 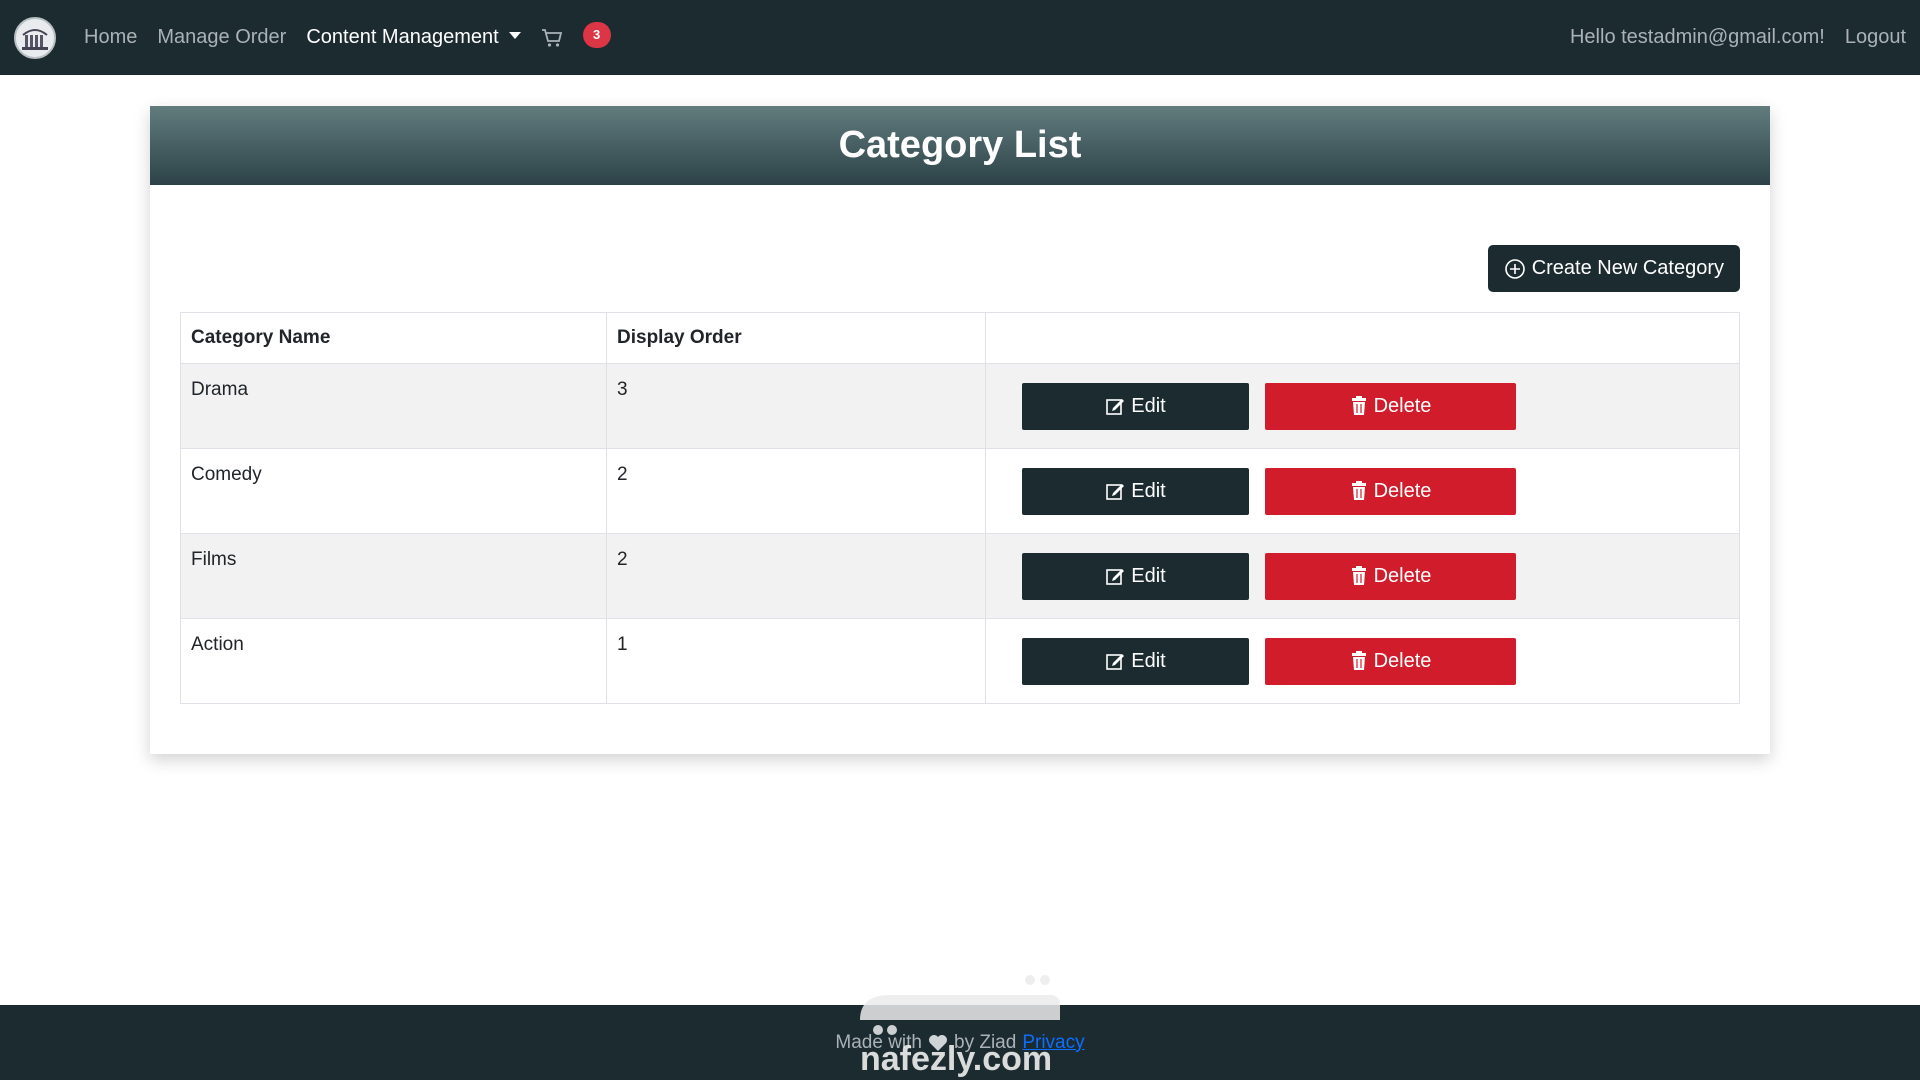 I want to click on table-header-row: Category Name Display Order, so click(x=960, y=338).